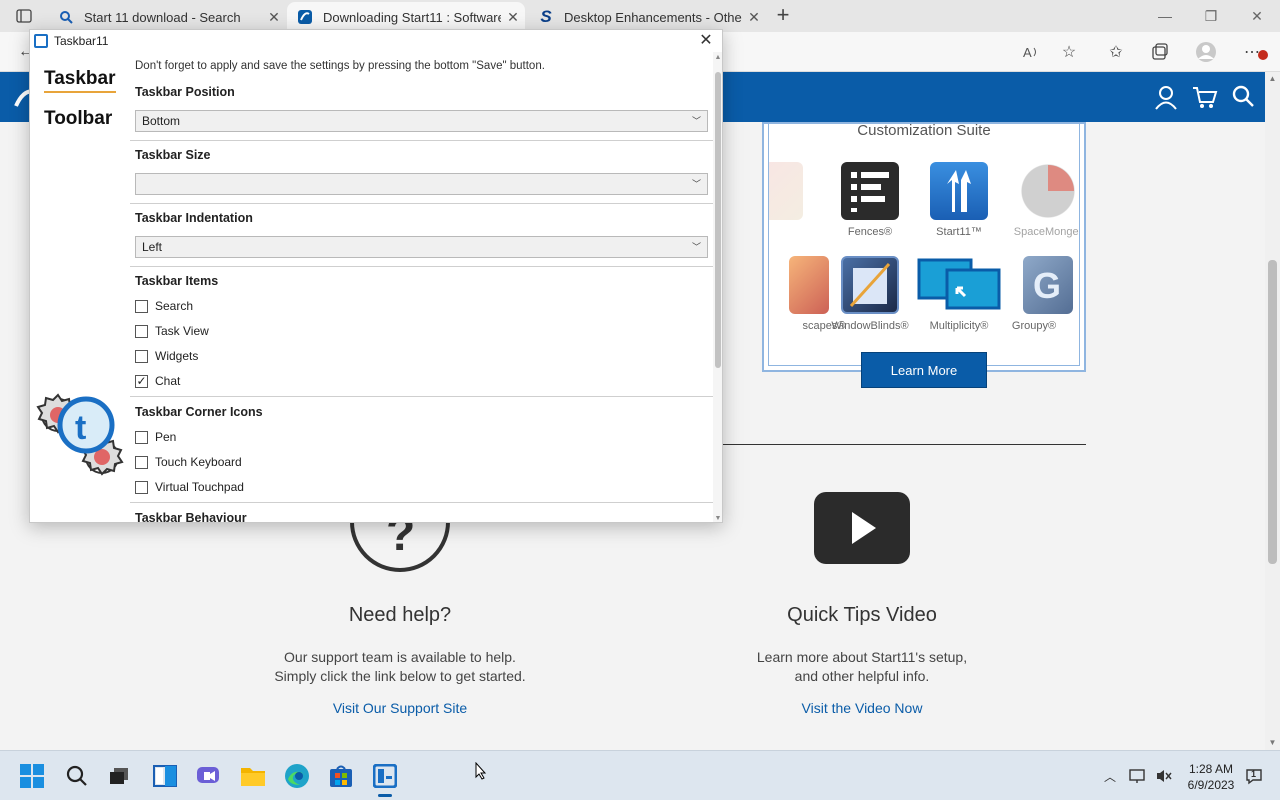  What do you see at coordinates (696, 184) in the screenshot?
I see `chevron-down-icon: ﹀` at bounding box center [696, 184].